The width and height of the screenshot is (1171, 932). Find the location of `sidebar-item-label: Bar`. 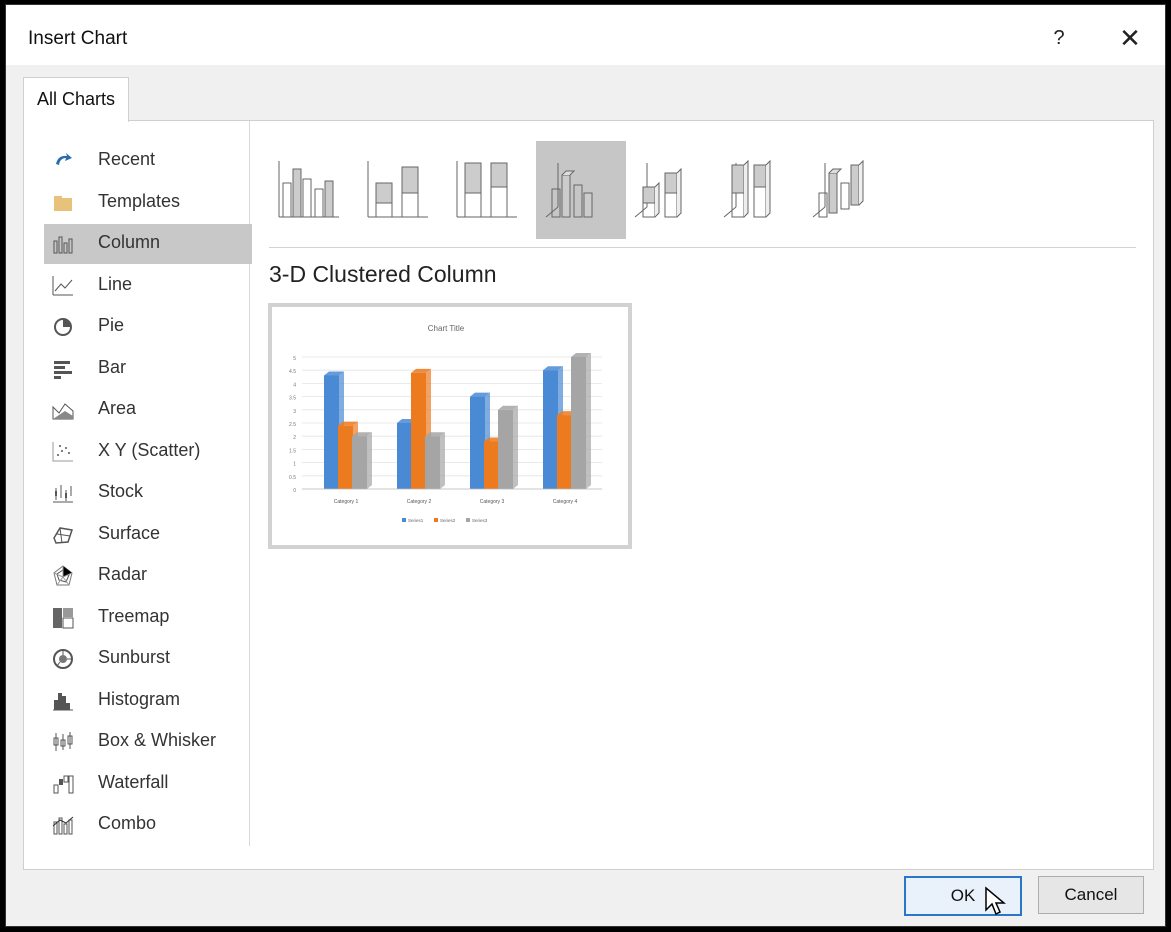

sidebar-item-label: Bar is located at coordinates (112, 366).